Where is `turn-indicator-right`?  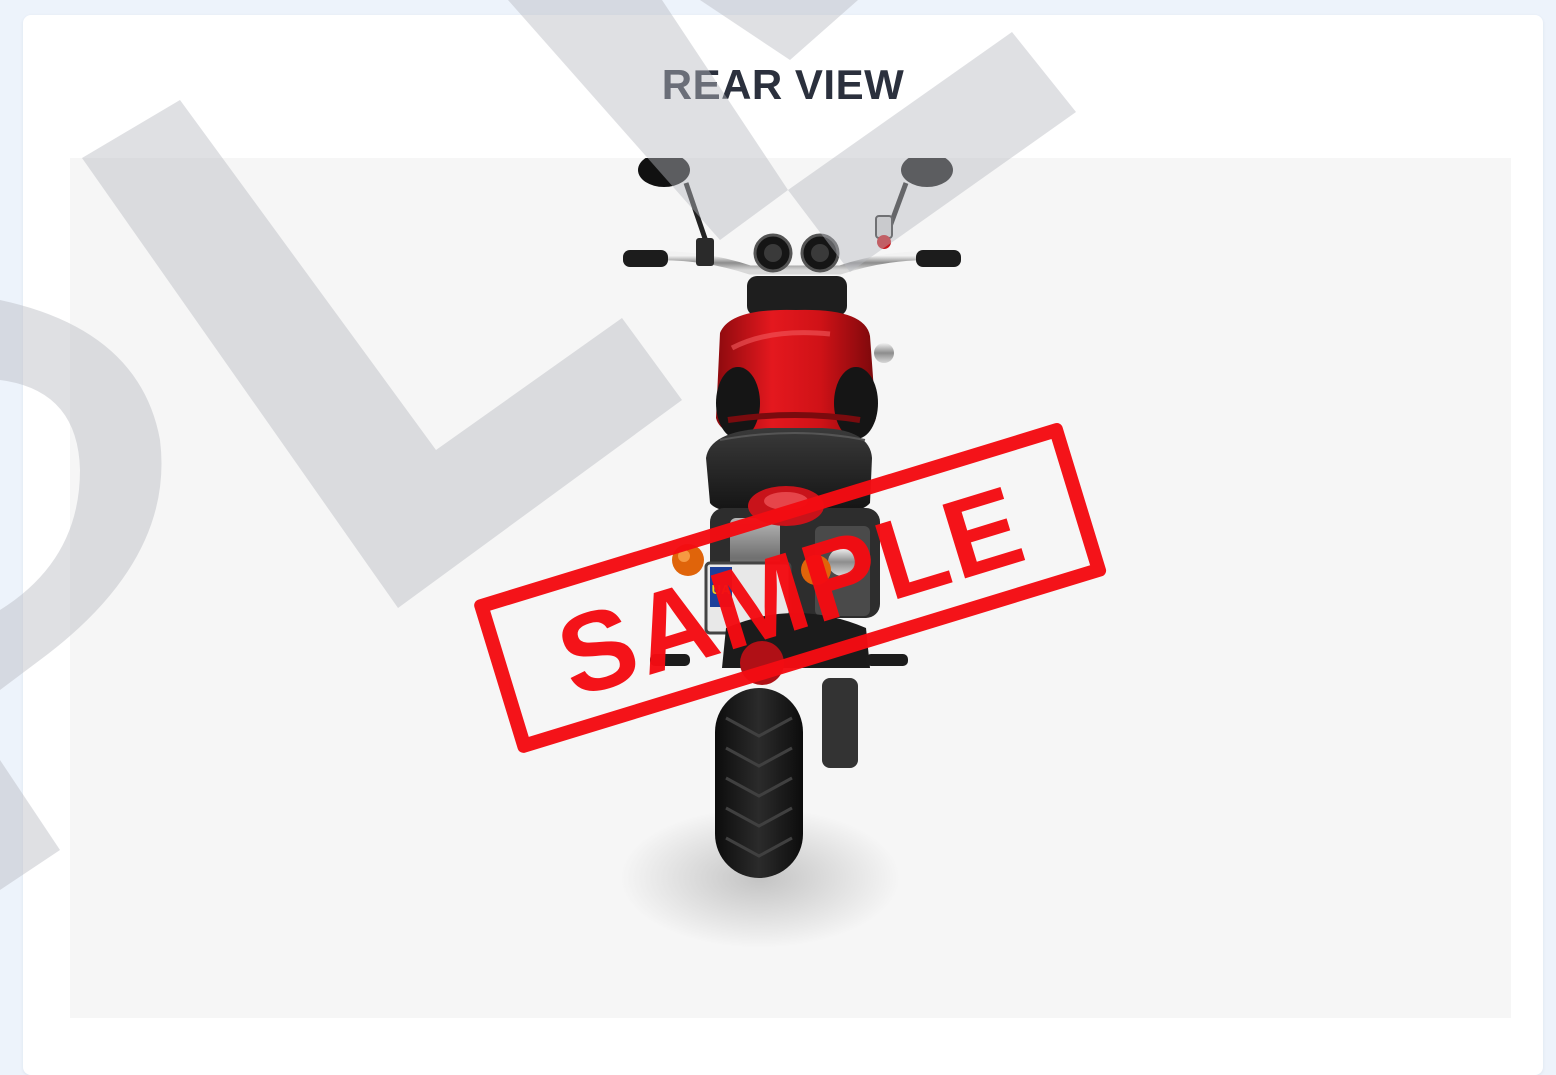
turn-indicator-right is located at coordinates (816, 570).